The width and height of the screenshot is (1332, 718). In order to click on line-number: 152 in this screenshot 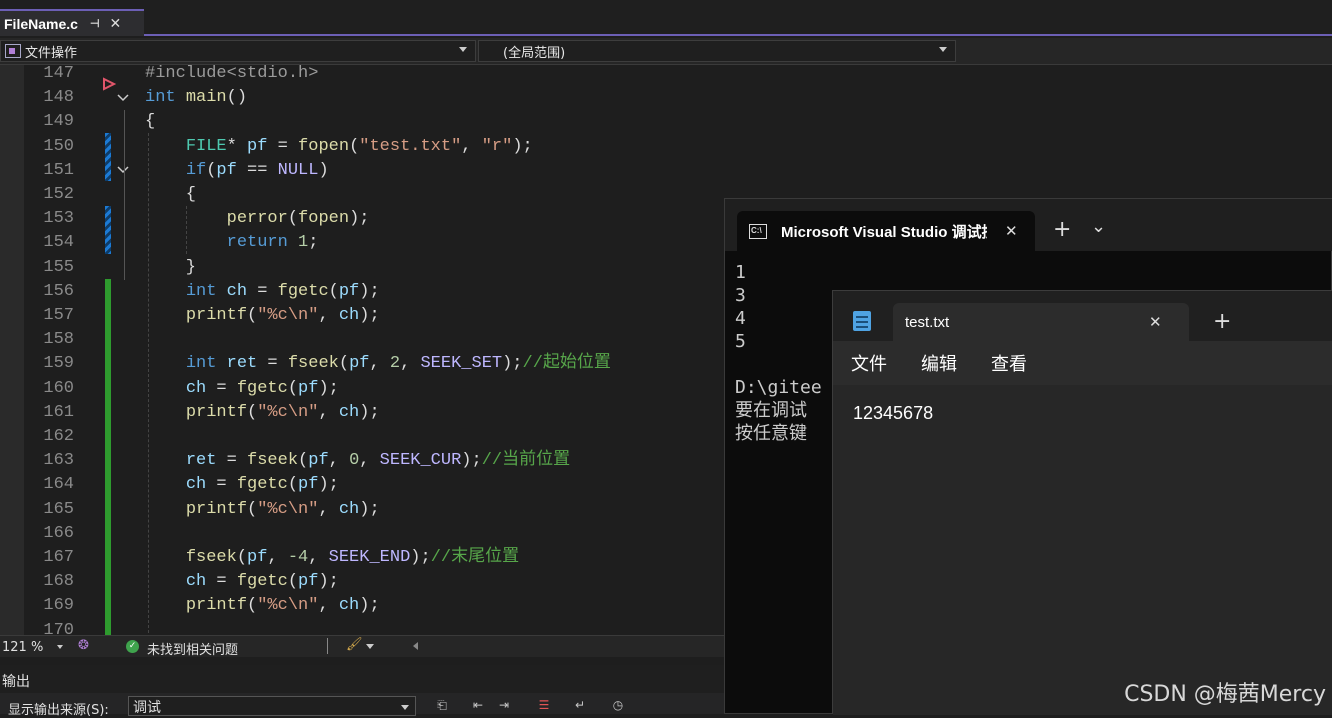, I will do `click(58, 194)`.